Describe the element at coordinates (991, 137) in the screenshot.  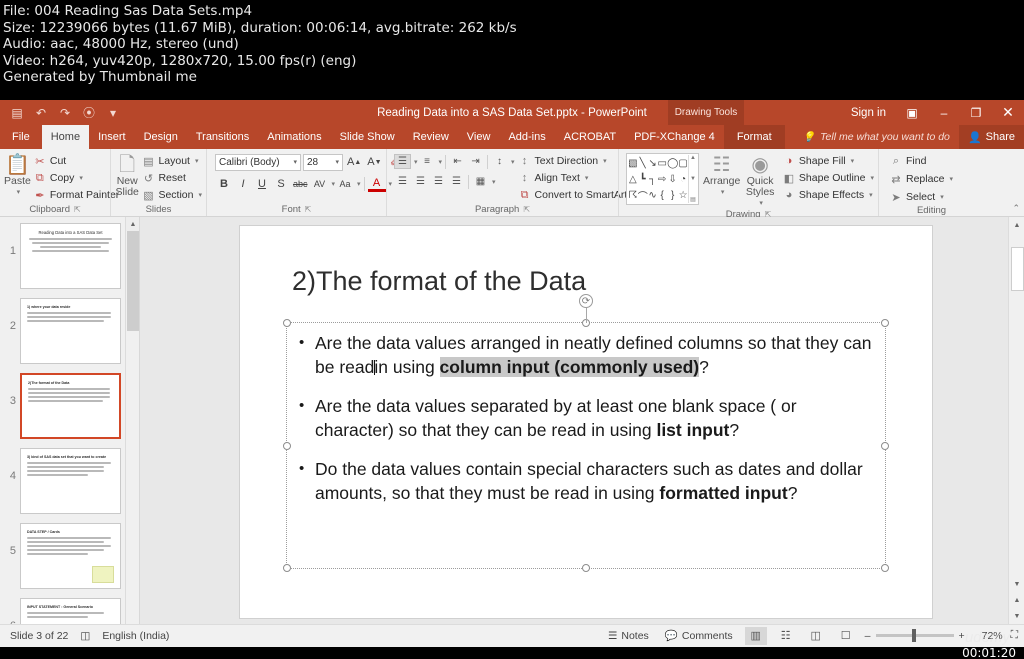
I see `share-button: 👤 Share` at that location.